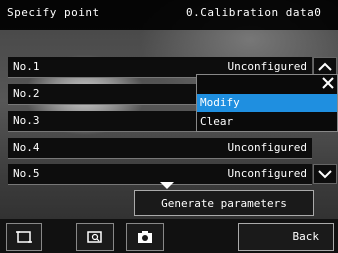 This screenshot has height=253, width=338. What do you see at coordinates (217, 121) in the screenshot?
I see `menu-item-label: Clear` at bounding box center [217, 121].